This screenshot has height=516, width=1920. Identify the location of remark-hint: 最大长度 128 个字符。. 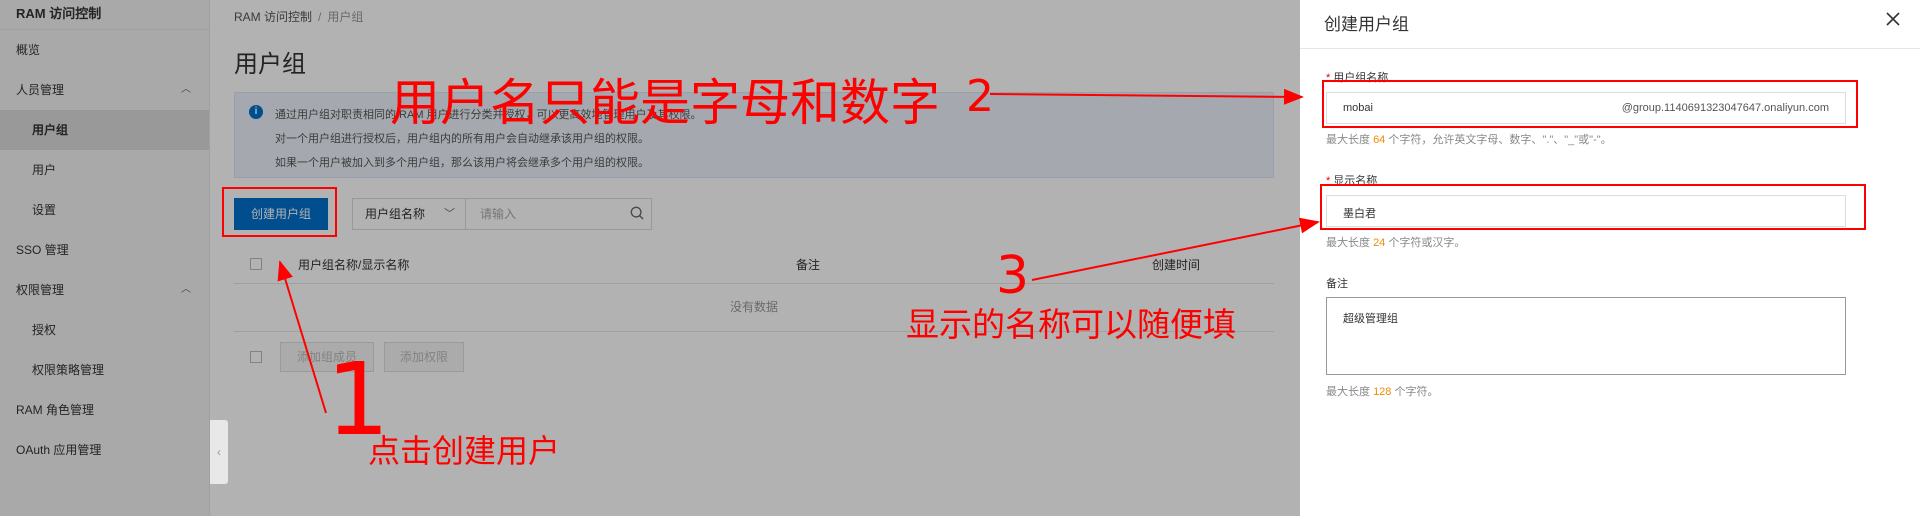
(1382, 391).